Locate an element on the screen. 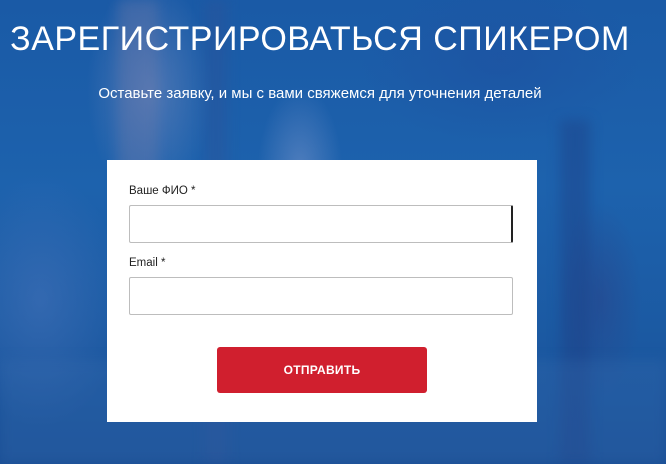  name-field-label: Ваше ФИО * is located at coordinates (162, 191).